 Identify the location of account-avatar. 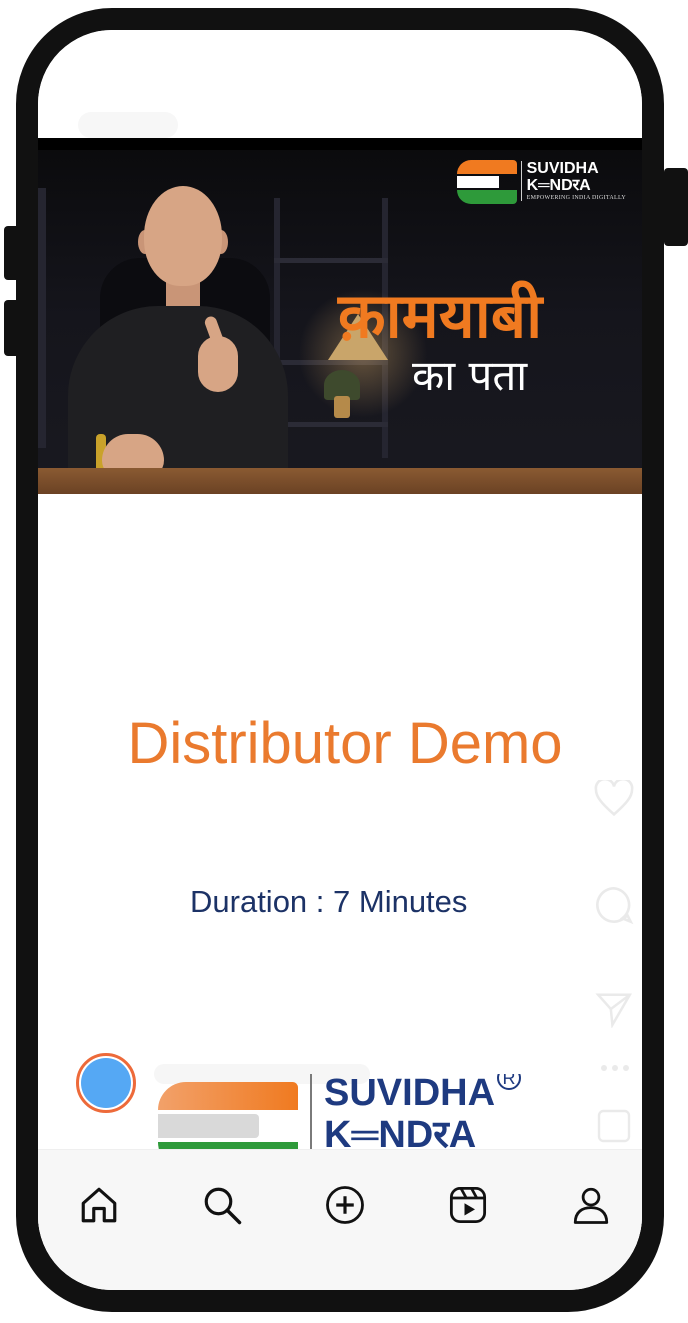
(106, 1083).